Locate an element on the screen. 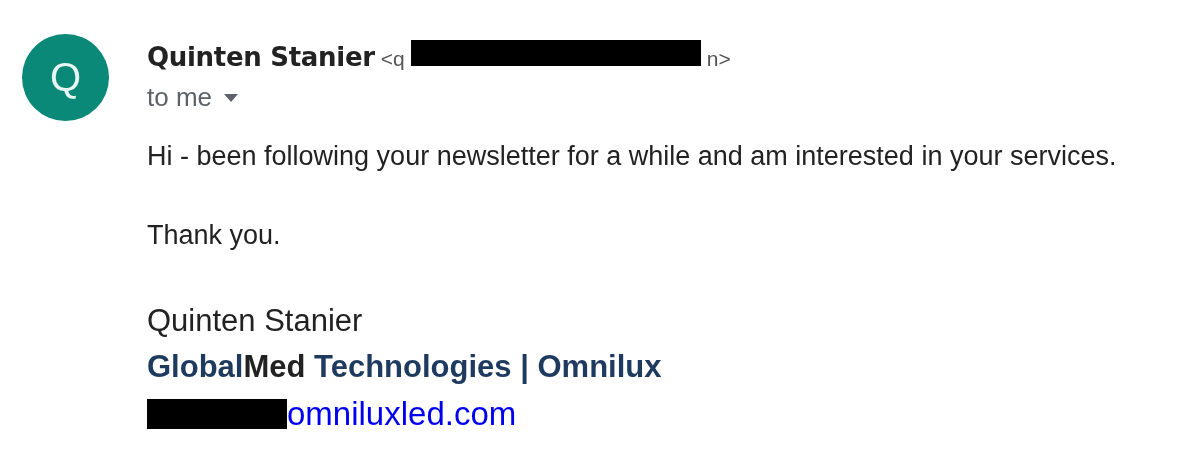  body-paragraph: Thank you. is located at coordinates (214, 235).